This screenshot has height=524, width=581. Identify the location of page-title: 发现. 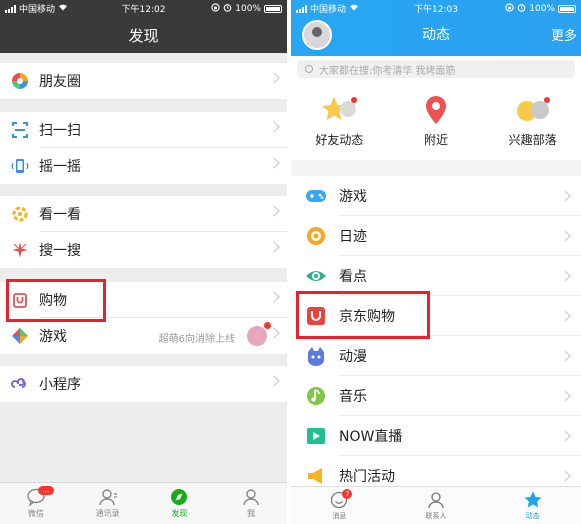
(143, 35).